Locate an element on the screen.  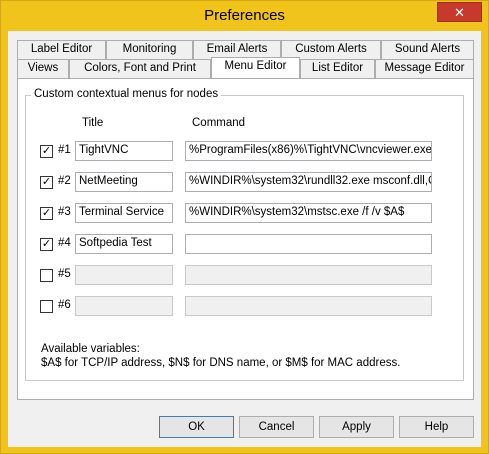
menu-row-6: #6 is located at coordinates (244, 306).